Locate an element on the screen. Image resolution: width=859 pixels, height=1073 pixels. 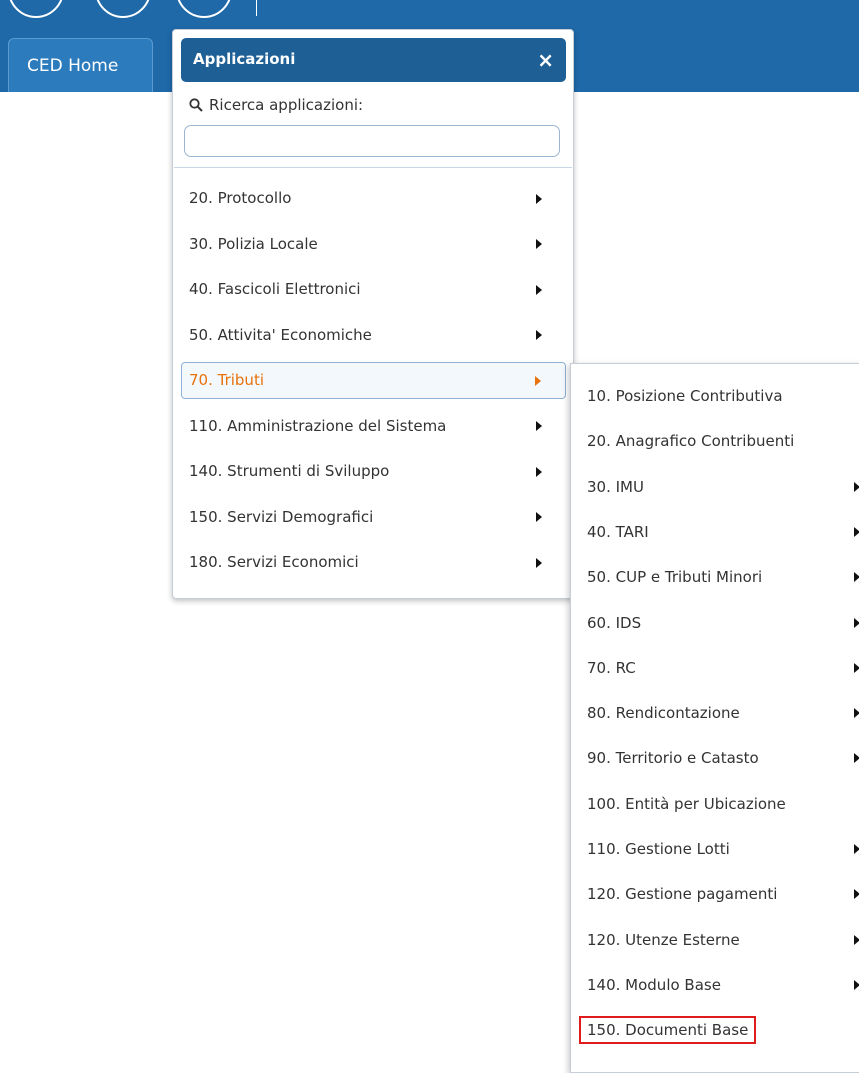
menu-item-label: 180. Servizi Economici is located at coordinates (274, 562).